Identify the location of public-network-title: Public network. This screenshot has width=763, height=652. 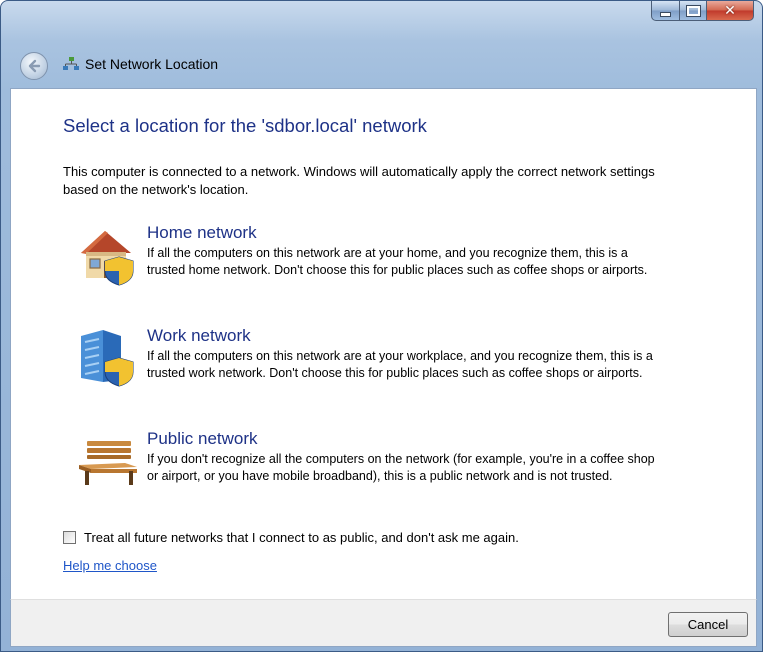
(202, 438).